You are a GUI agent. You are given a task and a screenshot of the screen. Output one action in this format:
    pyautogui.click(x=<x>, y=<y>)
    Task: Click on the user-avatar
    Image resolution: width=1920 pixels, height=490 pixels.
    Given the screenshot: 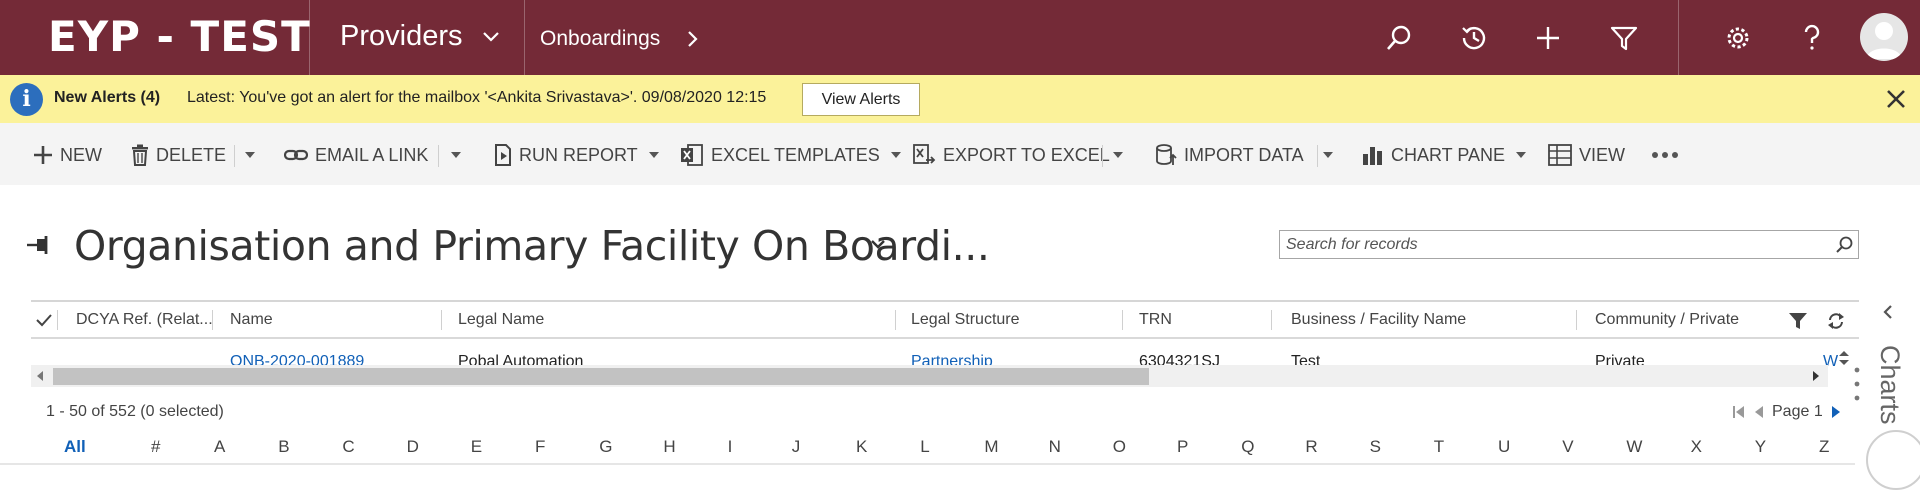 What is the action you would take?
    pyautogui.click(x=1884, y=37)
    